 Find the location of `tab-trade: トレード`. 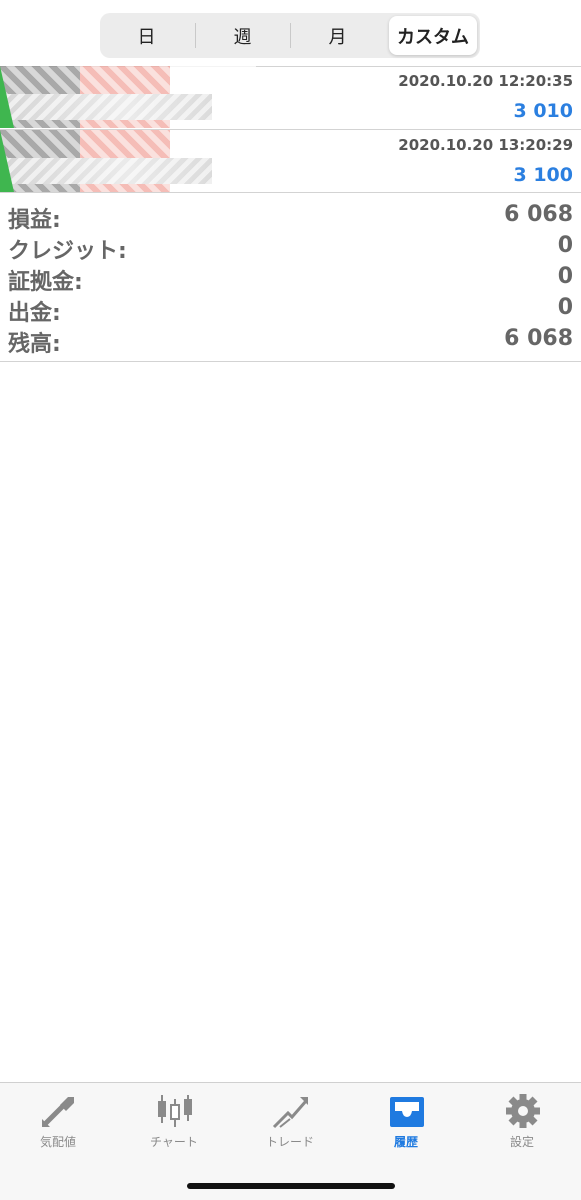

tab-trade: トレード is located at coordinates (290, 1121).